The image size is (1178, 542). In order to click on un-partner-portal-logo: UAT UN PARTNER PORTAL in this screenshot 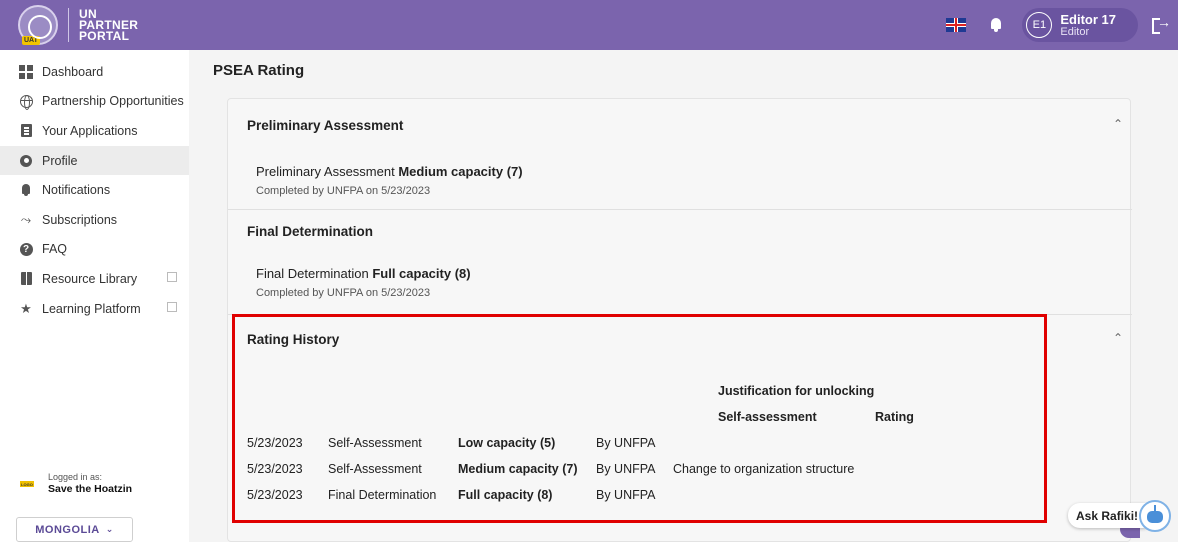, I will do `click(78, 25)`.